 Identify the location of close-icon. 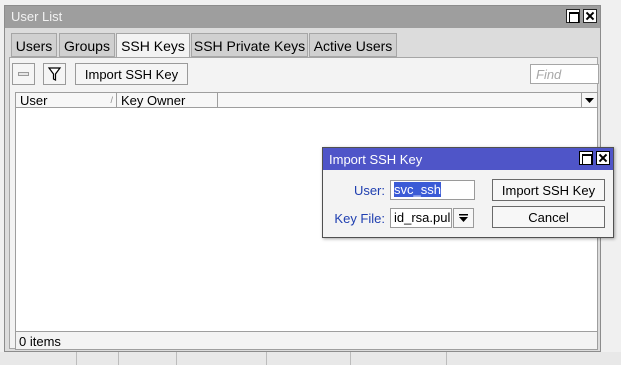
(590, 16).